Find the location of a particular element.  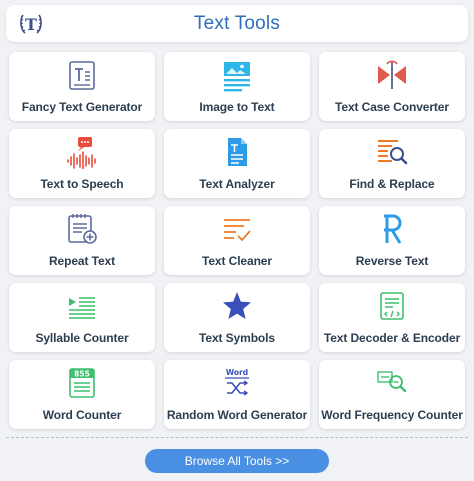

word-frequency-icon is located at coordinates (392, 382).